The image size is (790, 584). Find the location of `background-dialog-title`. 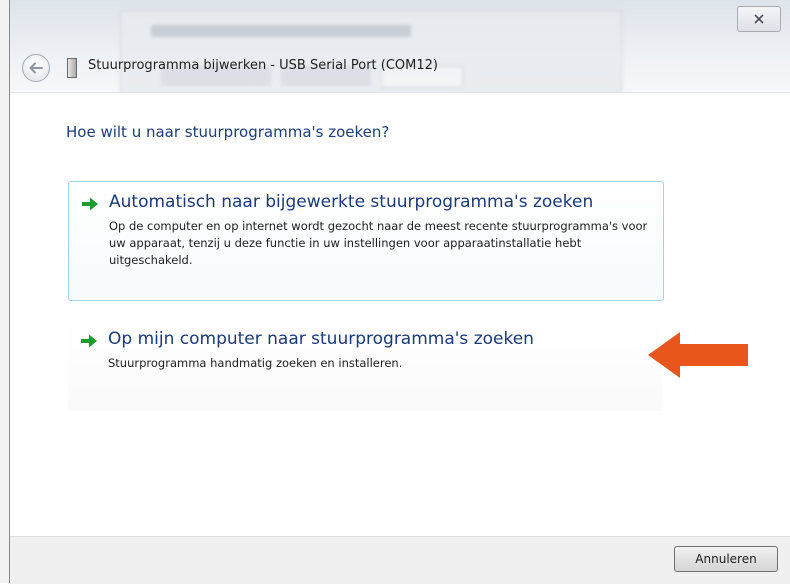

background-dialog-title is located at coordinates (281, 31).